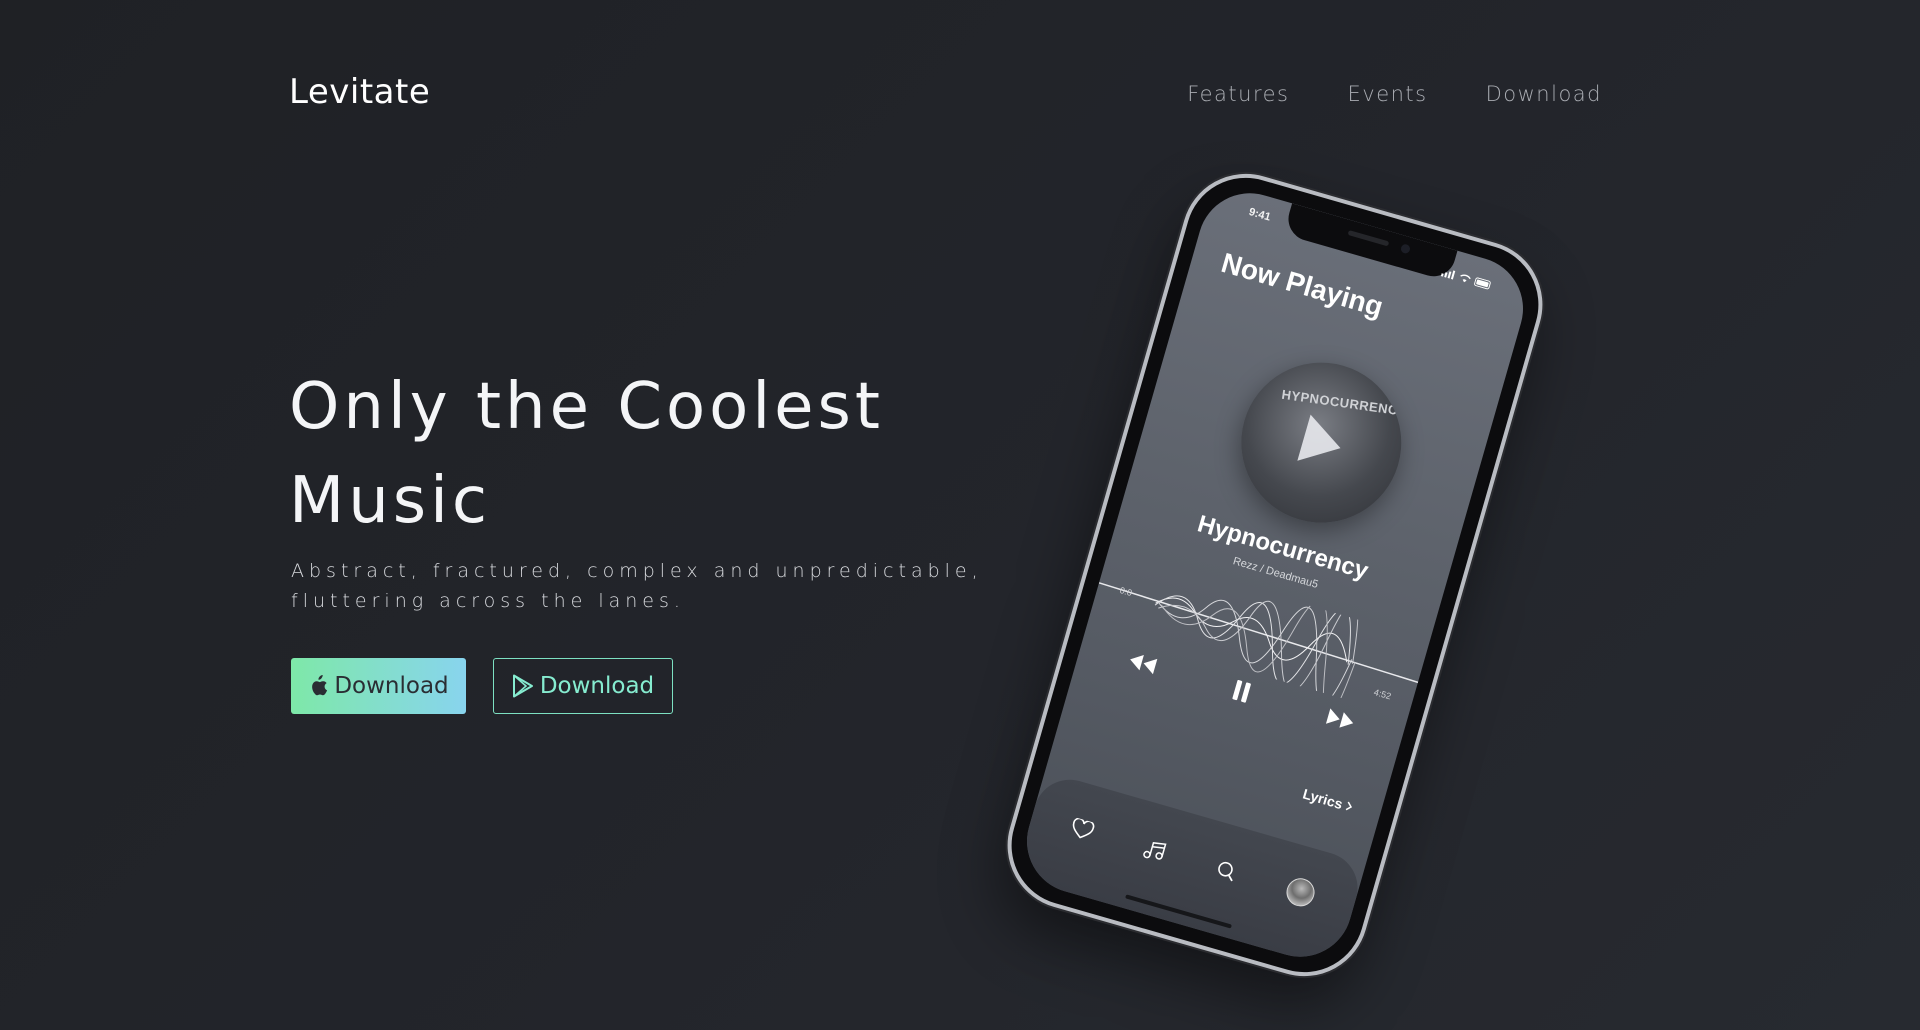 The height and width of the screenshot is (1030, 1920). Describe the element at coordinates (1483, 284) in the screenshot. I see `battery-icon` at that location.